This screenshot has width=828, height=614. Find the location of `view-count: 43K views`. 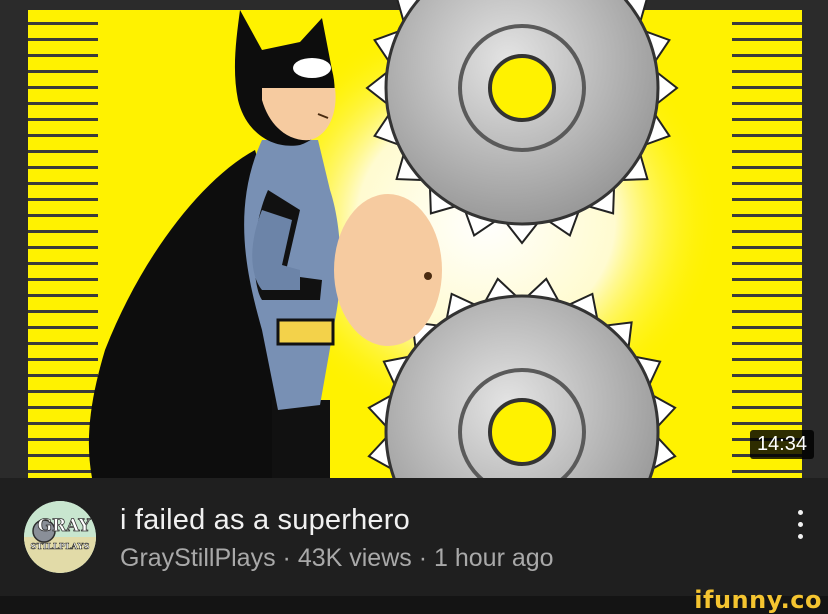

view-count: 43K views is located at coordinates (354, 558).